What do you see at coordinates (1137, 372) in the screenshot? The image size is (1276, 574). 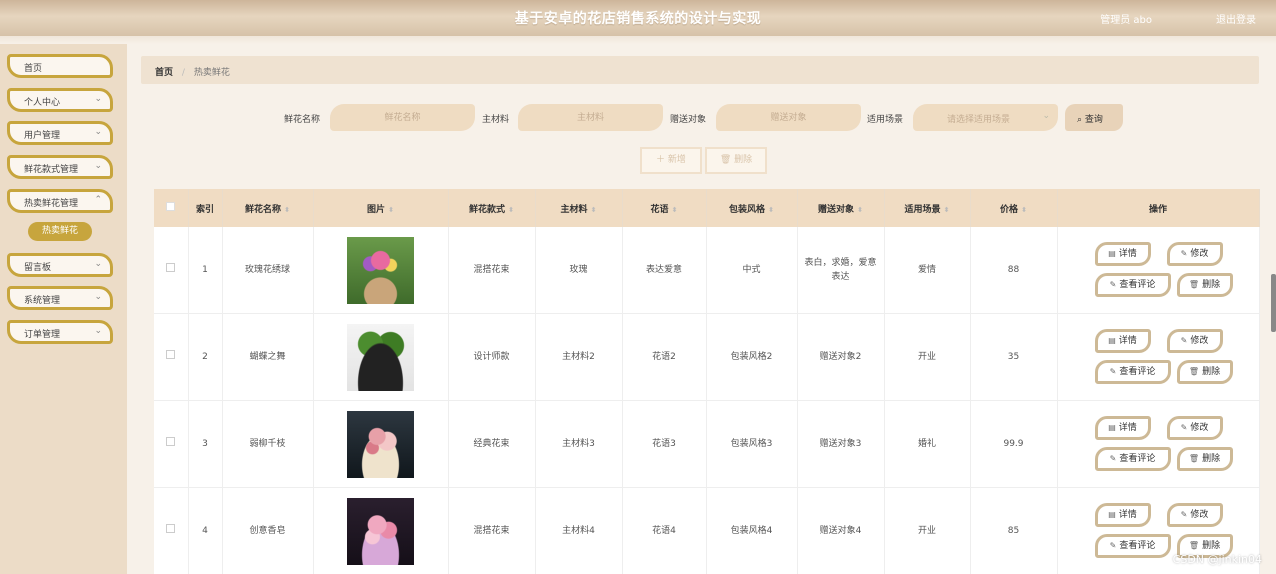 I see `comments-label: 查看评论` at bounding box center [1137, 372].